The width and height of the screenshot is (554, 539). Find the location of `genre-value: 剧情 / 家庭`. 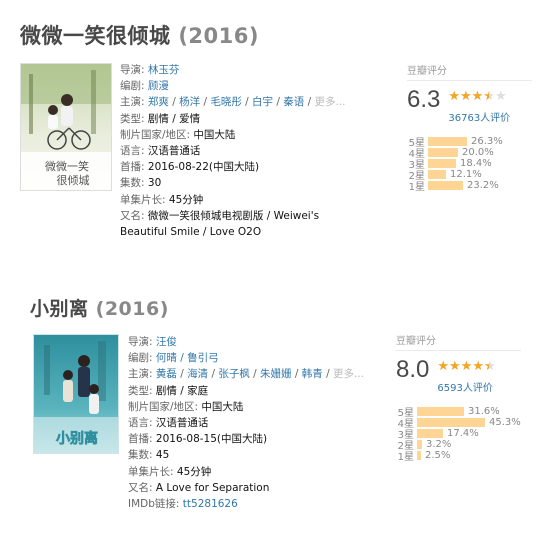

genre-value: 剧情 / 家庭 is located at coordinates (182, 390).